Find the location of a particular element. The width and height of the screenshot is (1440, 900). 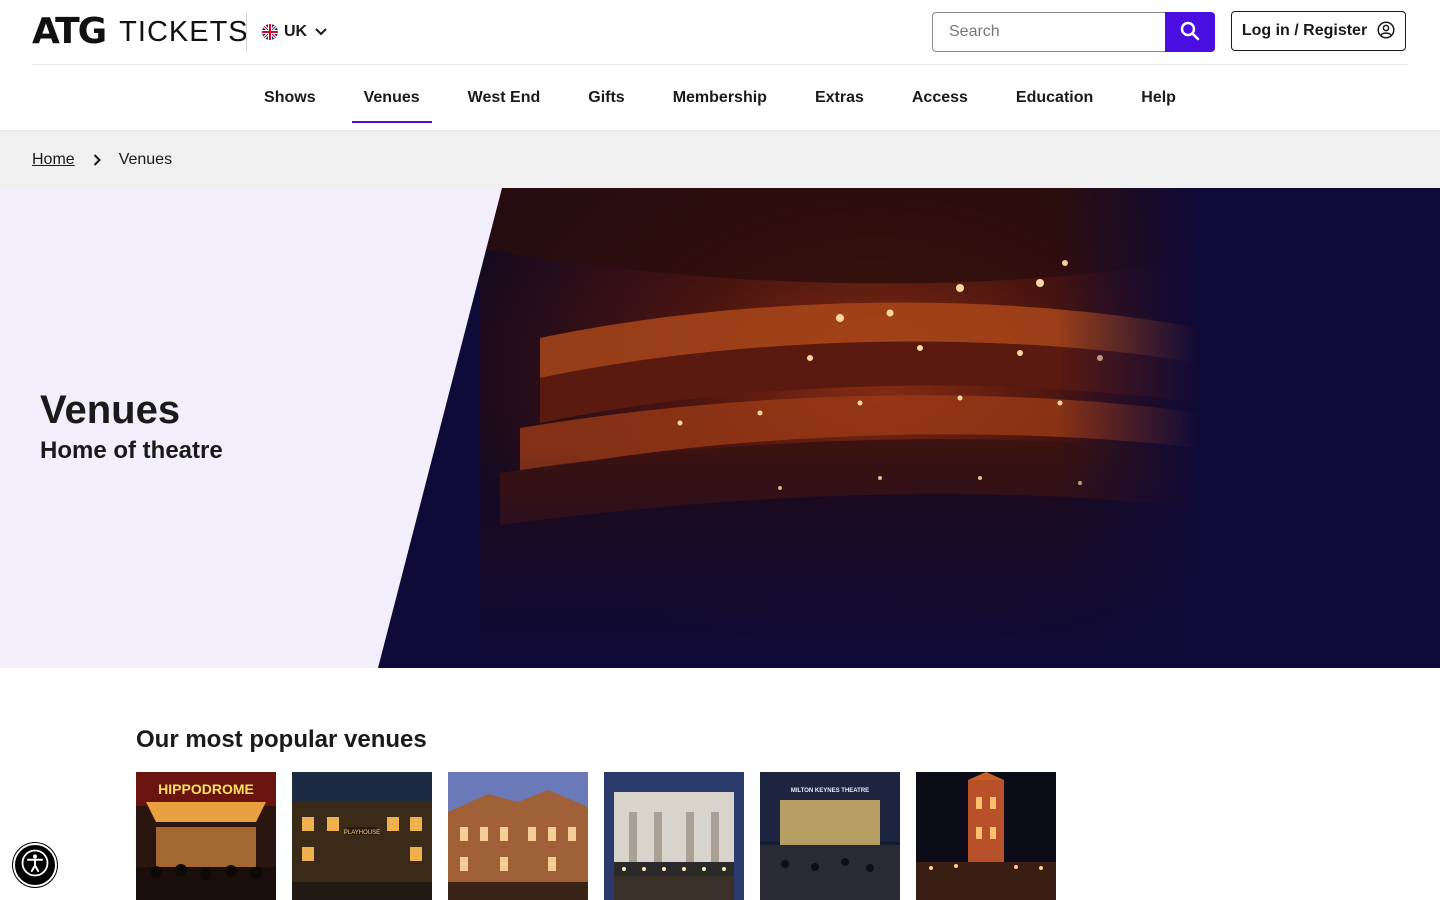

user-circle-icon is located at coordinates (1386, 31).